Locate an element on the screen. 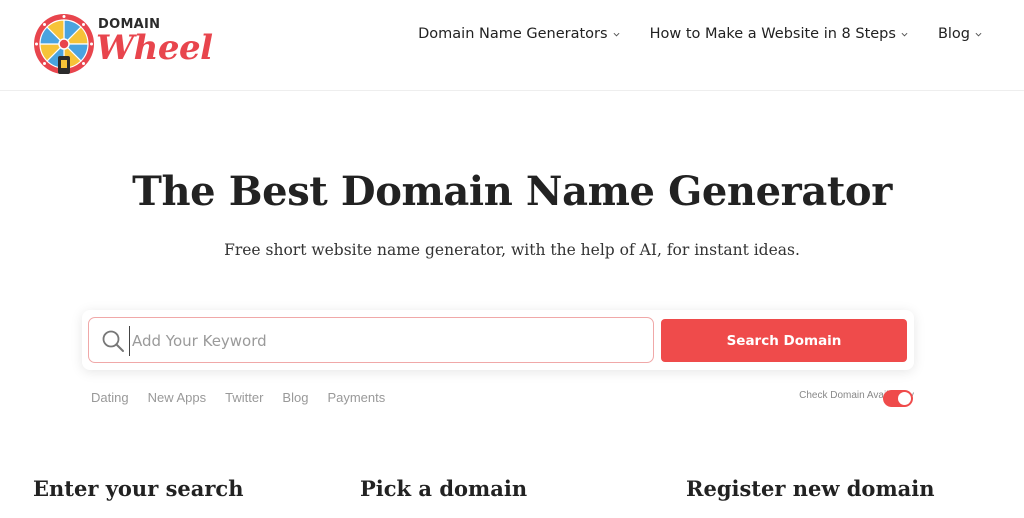  nav-blog: Blog is located at coordinates (960, 34).